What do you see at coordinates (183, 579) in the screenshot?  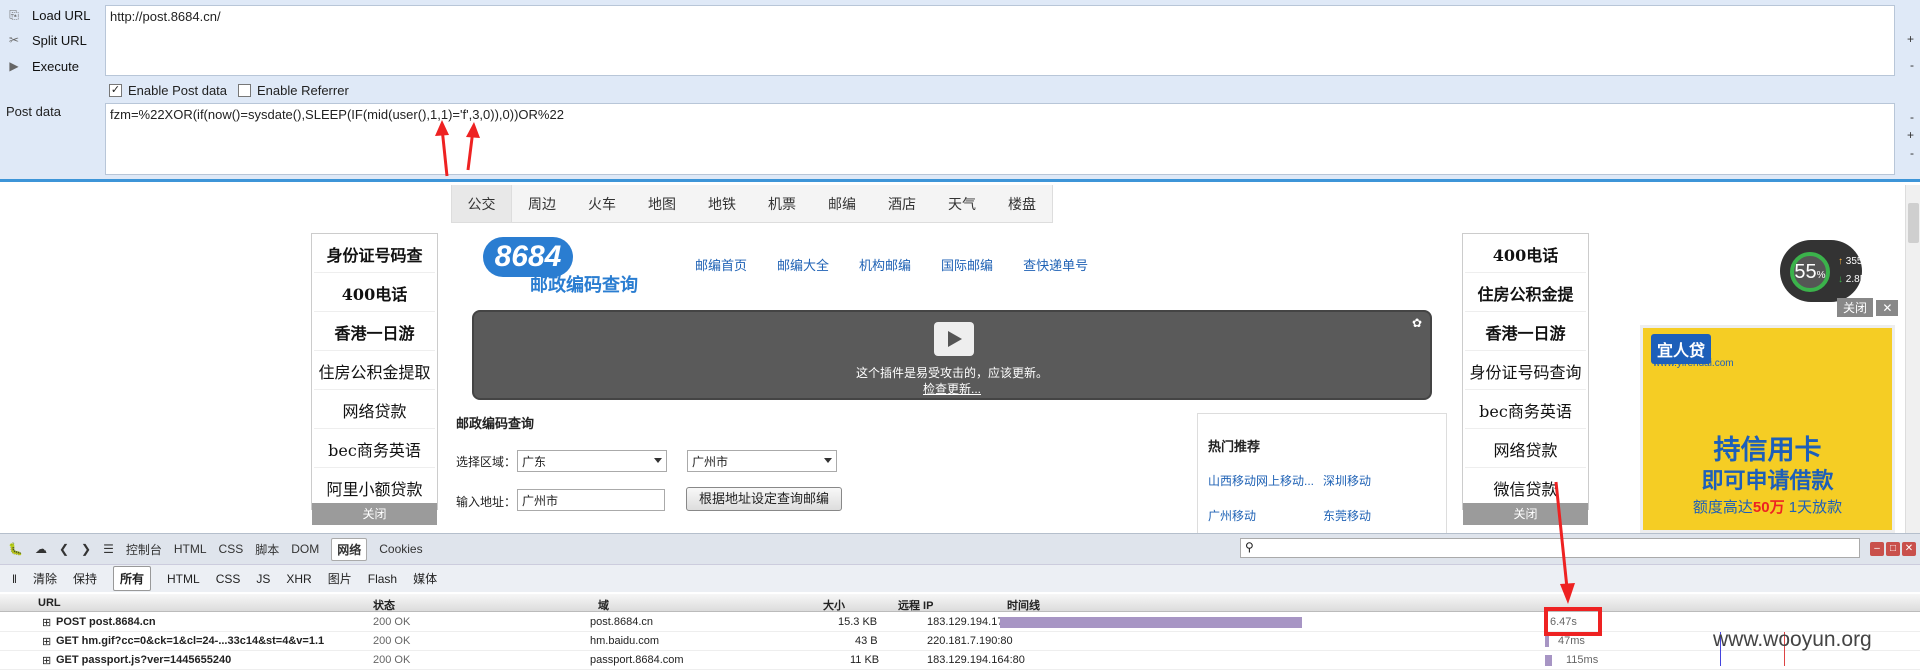 I see `filter-html: HTML` at bounding box center [183, 579].